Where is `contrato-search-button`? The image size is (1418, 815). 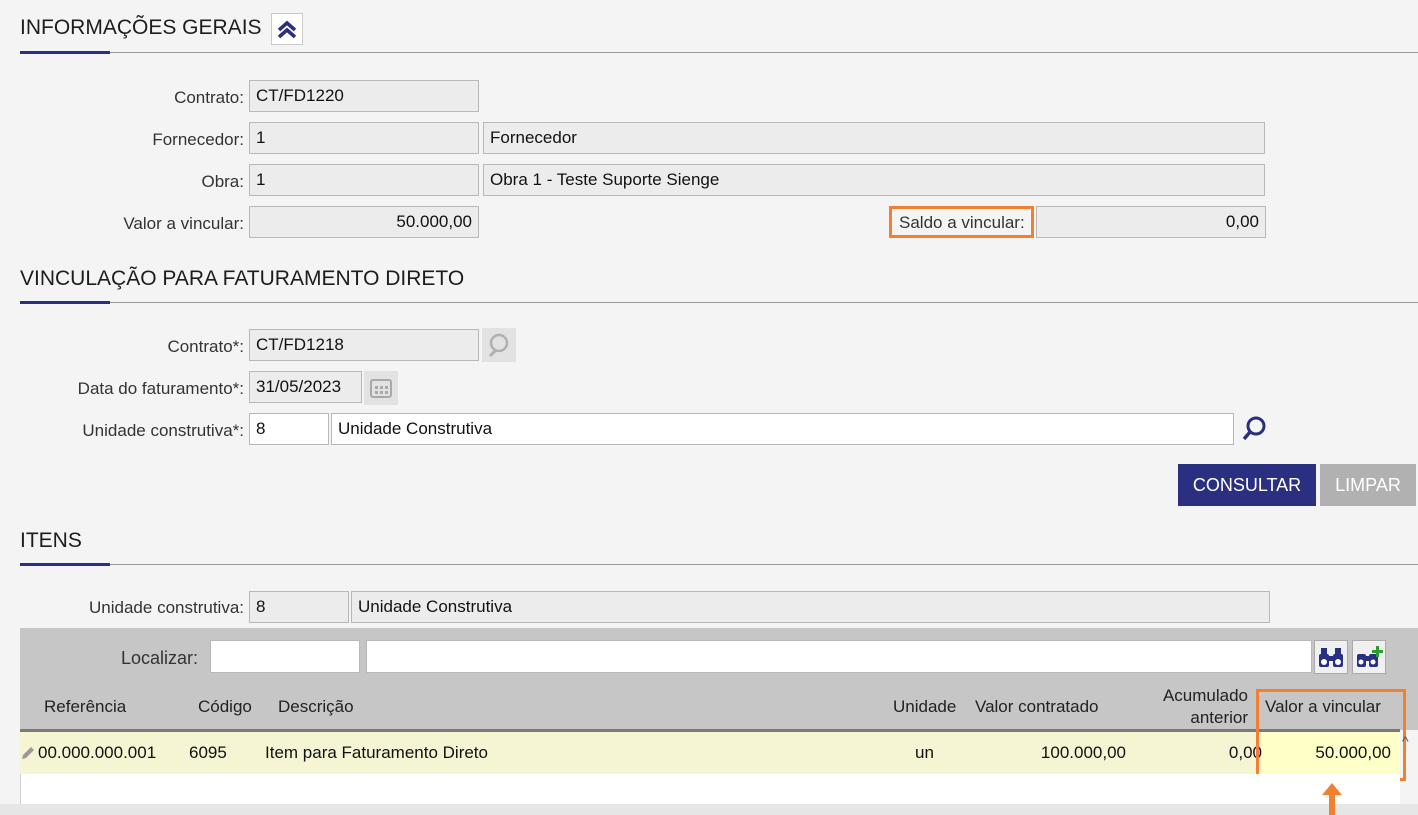
contrato-search-button is located at coordinates (499, 345).